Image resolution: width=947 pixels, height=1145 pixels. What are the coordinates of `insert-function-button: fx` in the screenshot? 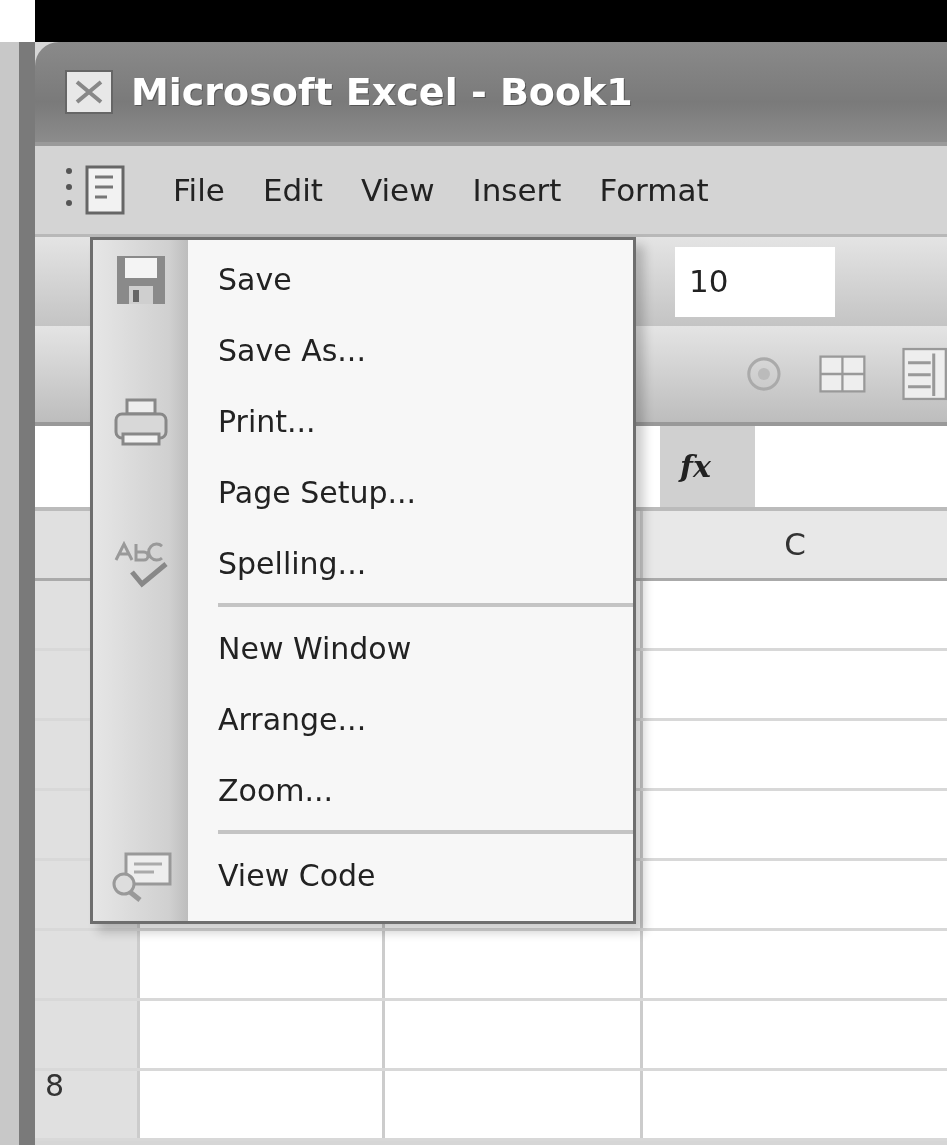 It's located at (707, 466).